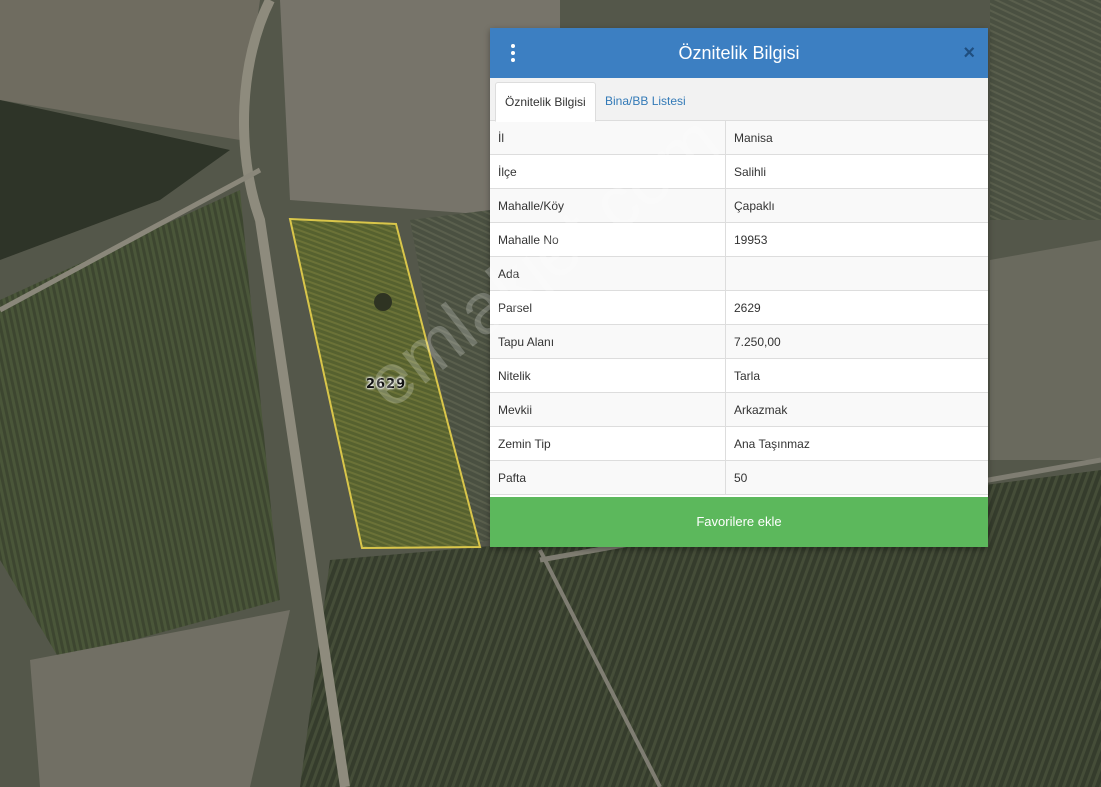 The height and width of the screenshot is (787, 1101). I want to click on table-row: Ada, so click(739, 273).